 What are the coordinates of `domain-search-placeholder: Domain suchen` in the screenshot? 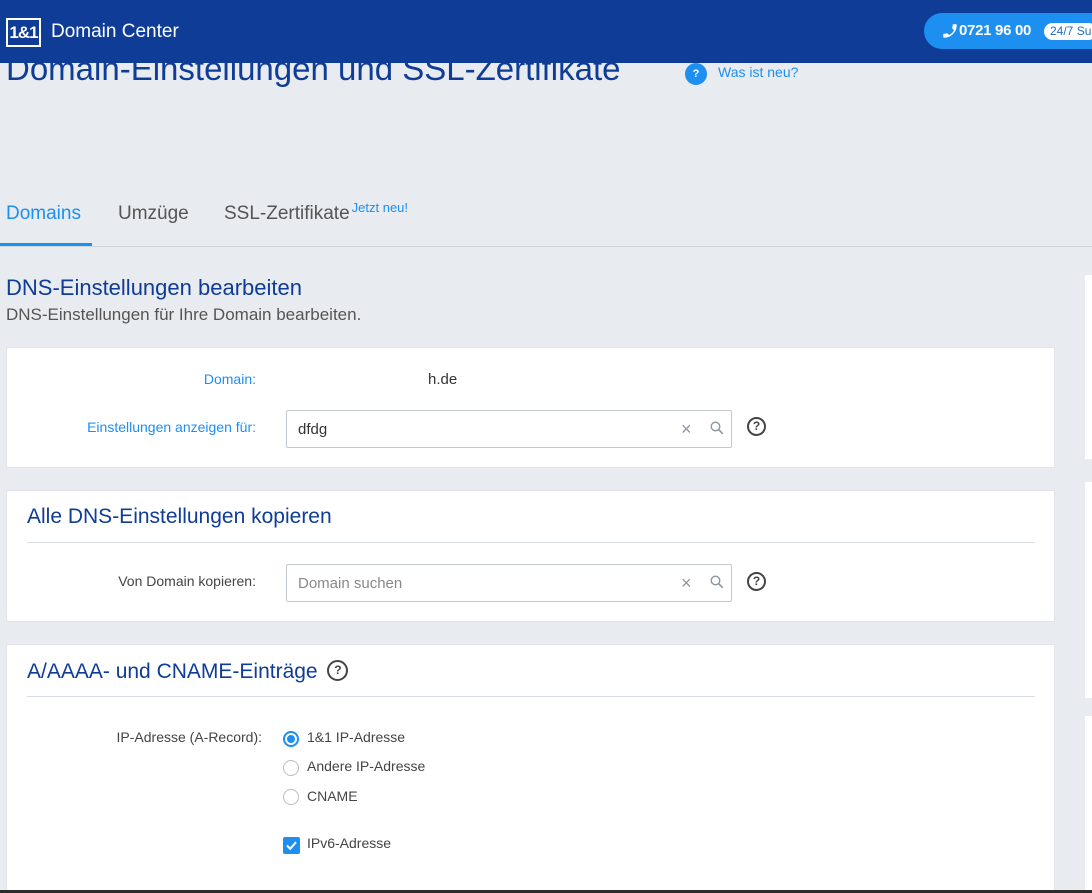 It's located at (350, 583).